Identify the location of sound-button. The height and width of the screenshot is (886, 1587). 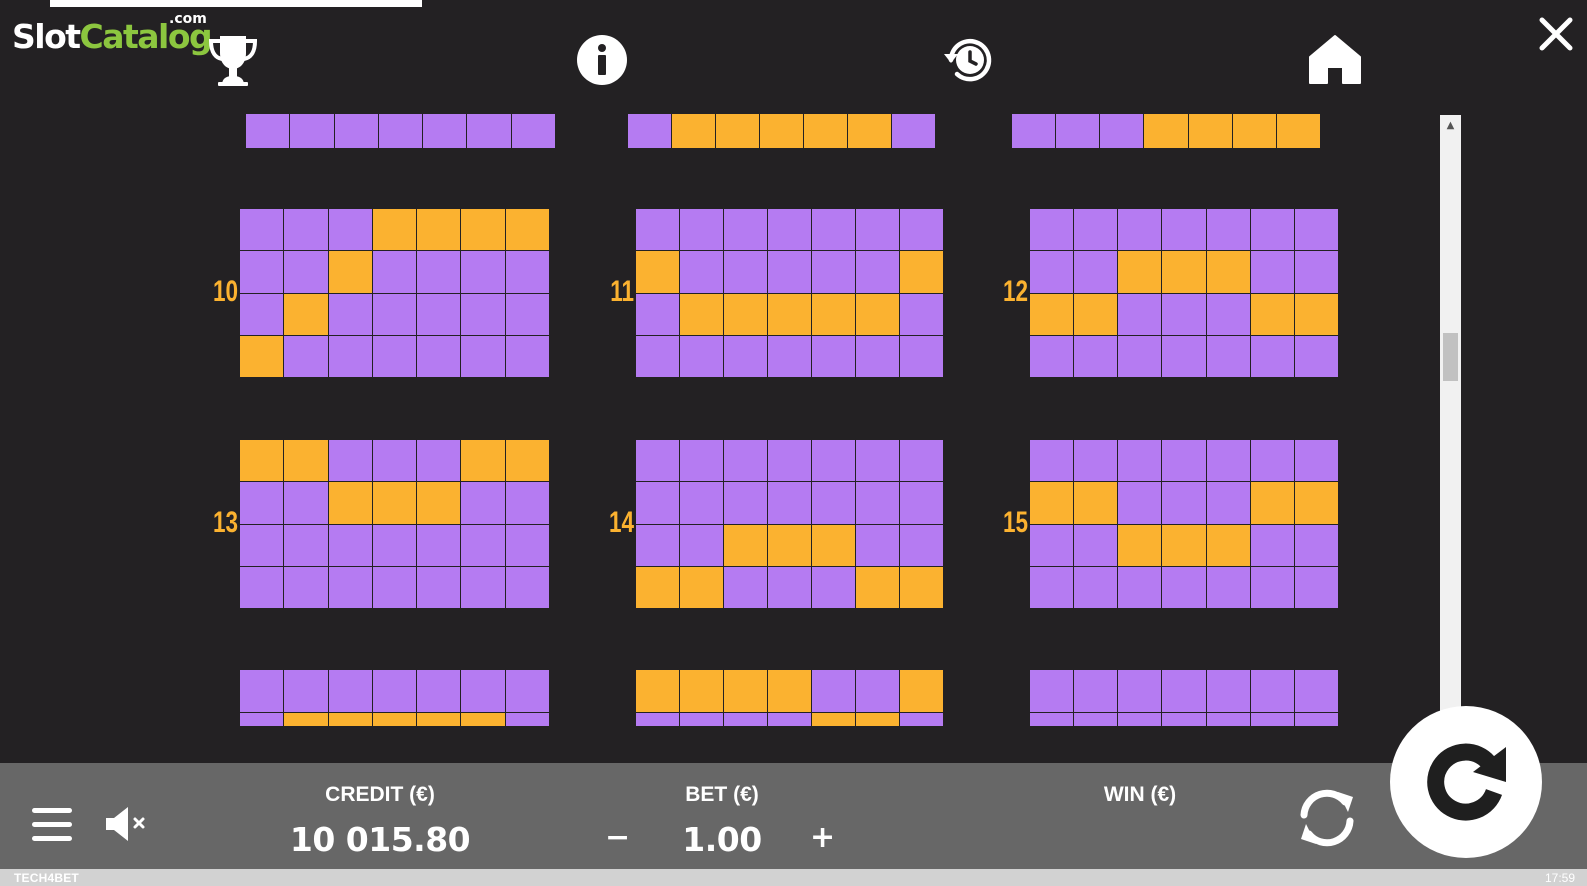
(127, 824).